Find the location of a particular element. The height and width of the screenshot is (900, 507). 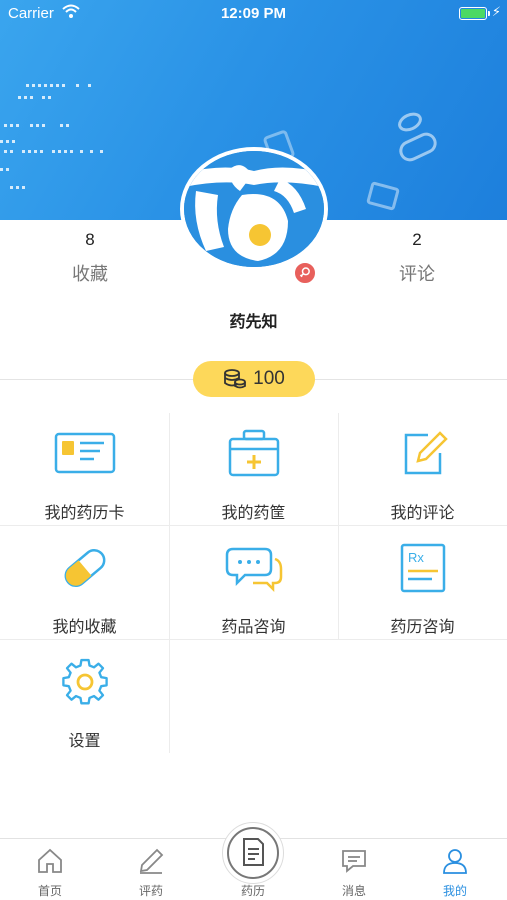

menu-item-label: 我的药历卡 is located at coordinates (84, 513).